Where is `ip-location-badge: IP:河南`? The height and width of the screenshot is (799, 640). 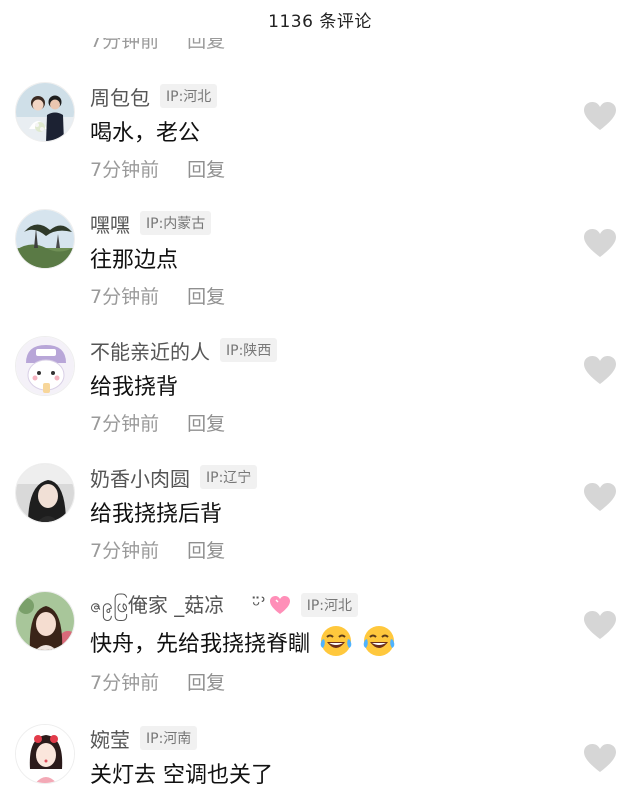 ip-location-badge: IP:河南 is located at coordinates (169, 738).